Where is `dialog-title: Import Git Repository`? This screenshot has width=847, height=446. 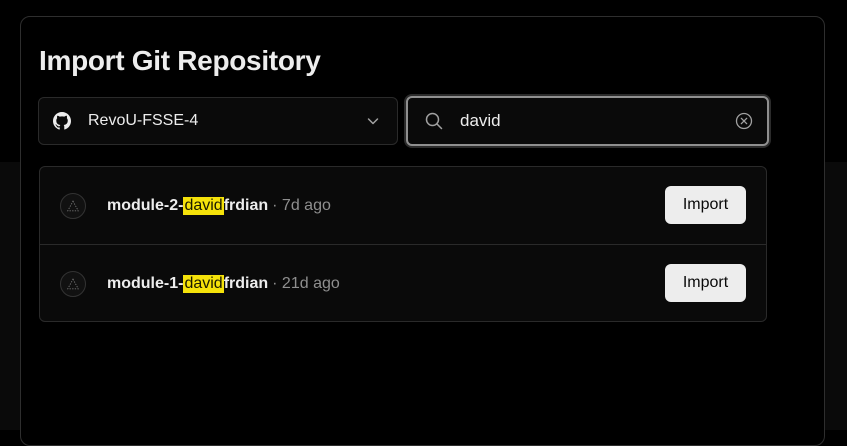
dialog-title: Import Git Repository is located at coordinates (180, 60).